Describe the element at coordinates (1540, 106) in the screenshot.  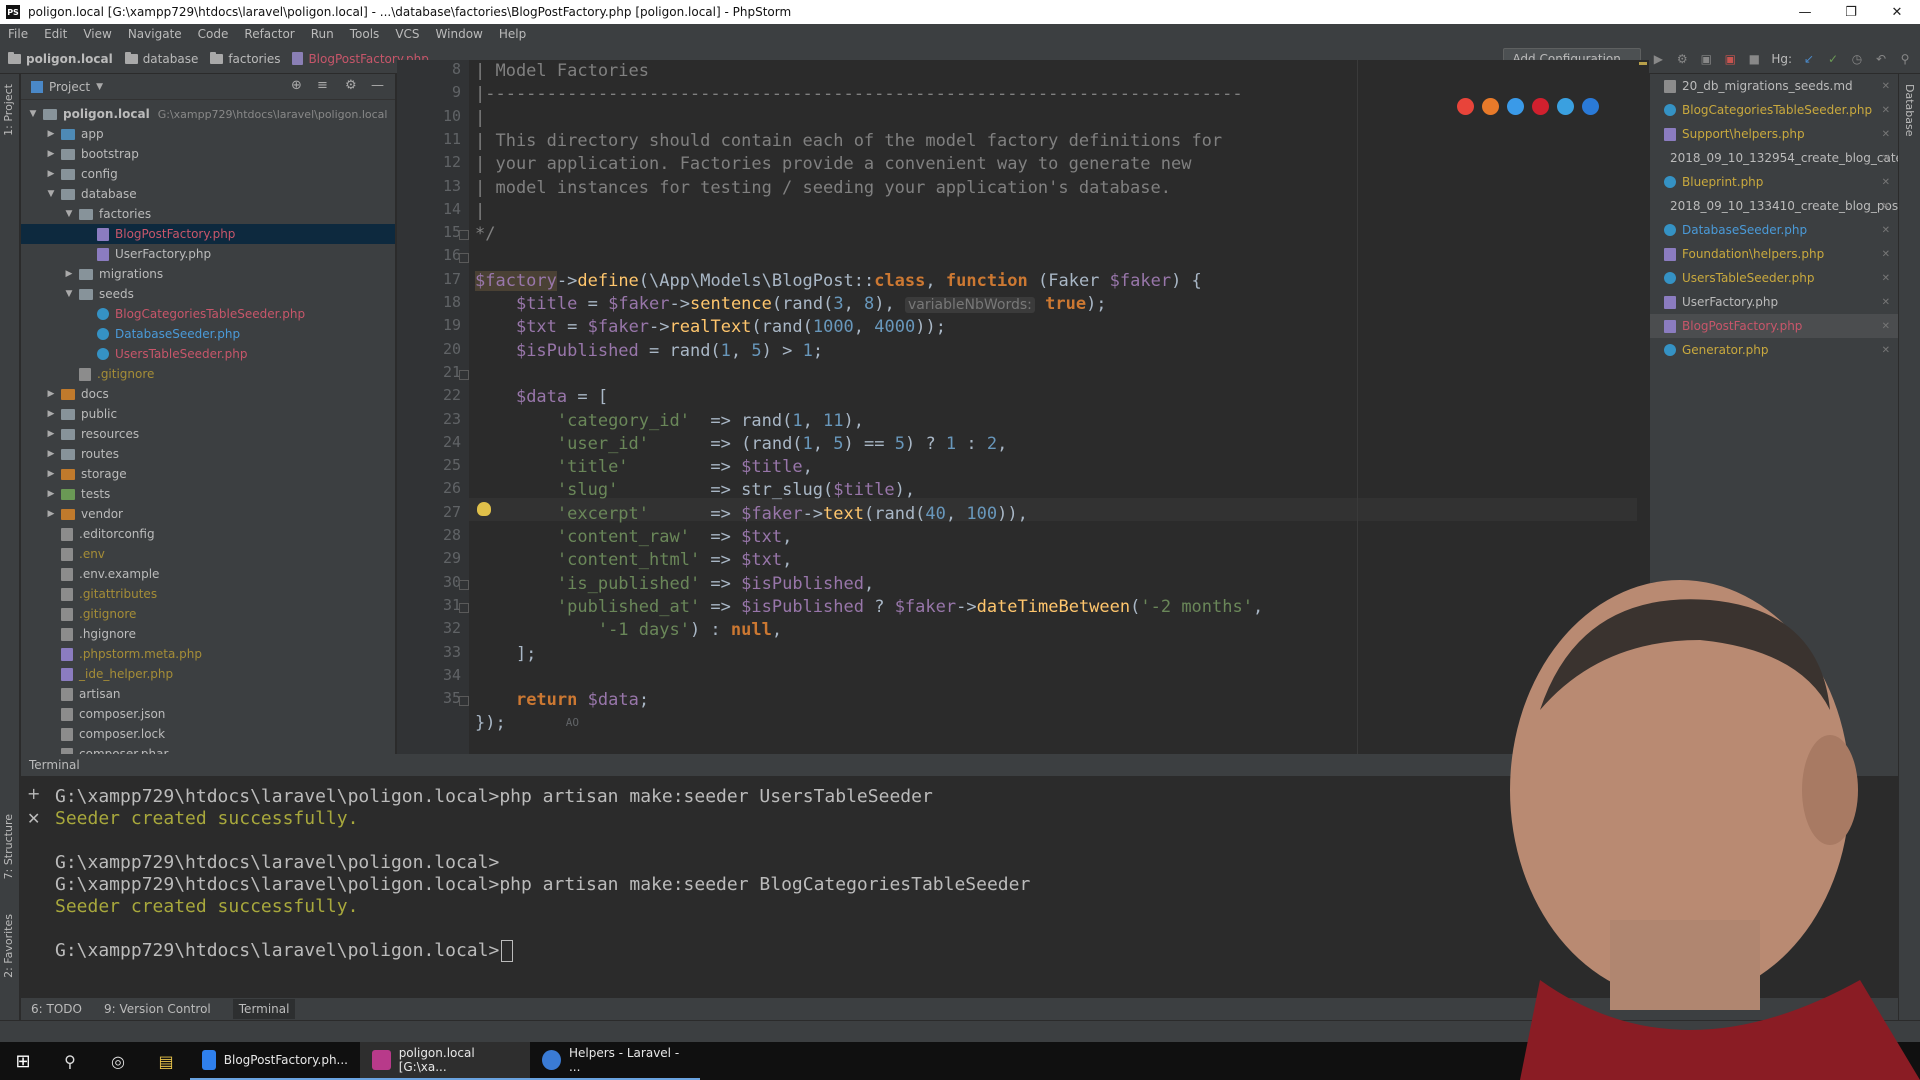
I see `opera-icon` at that location.